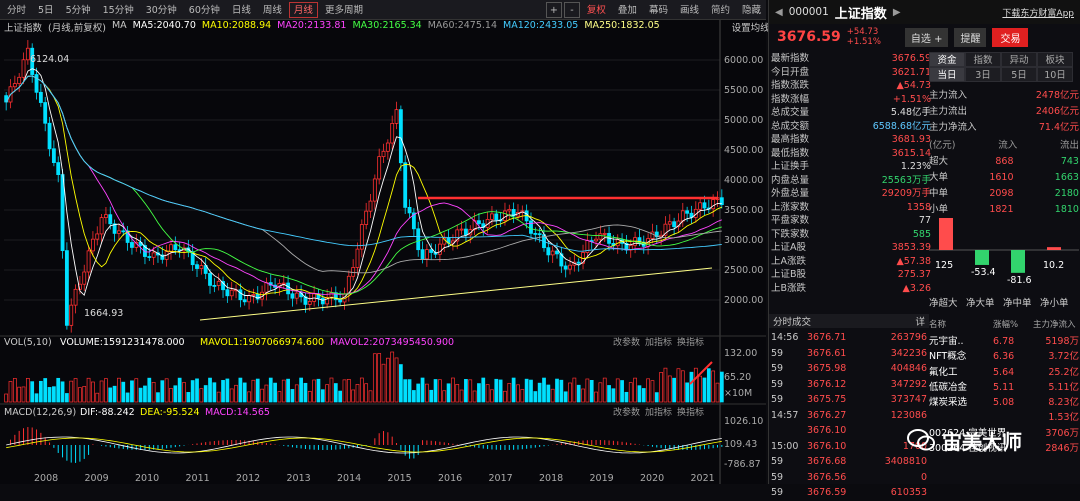 This screenshot has width=1080, height=501. What do you see at coordinates (751, 27) in the screenshot?
I see `ma-setting-button: 设置均线` at bounding box center [751, 27].